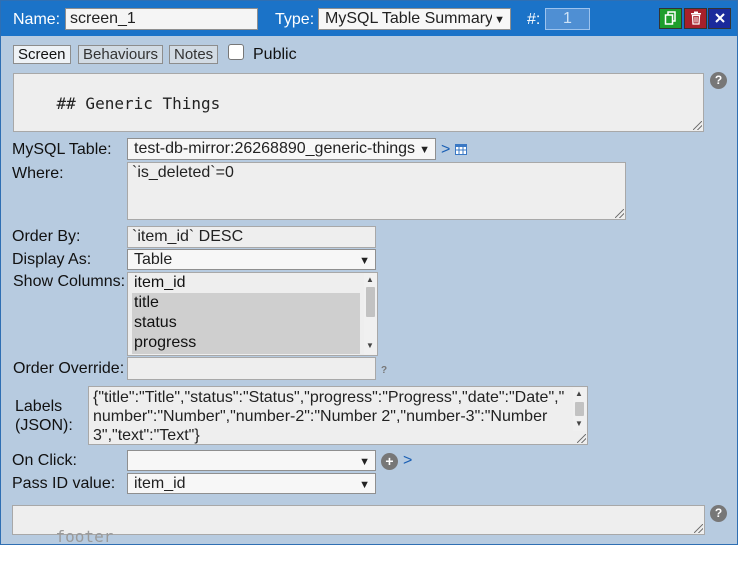  Describe the element at coordinates (251, 483) in the screenshot. I see `pass-id-select: item_id ▼` at that location.